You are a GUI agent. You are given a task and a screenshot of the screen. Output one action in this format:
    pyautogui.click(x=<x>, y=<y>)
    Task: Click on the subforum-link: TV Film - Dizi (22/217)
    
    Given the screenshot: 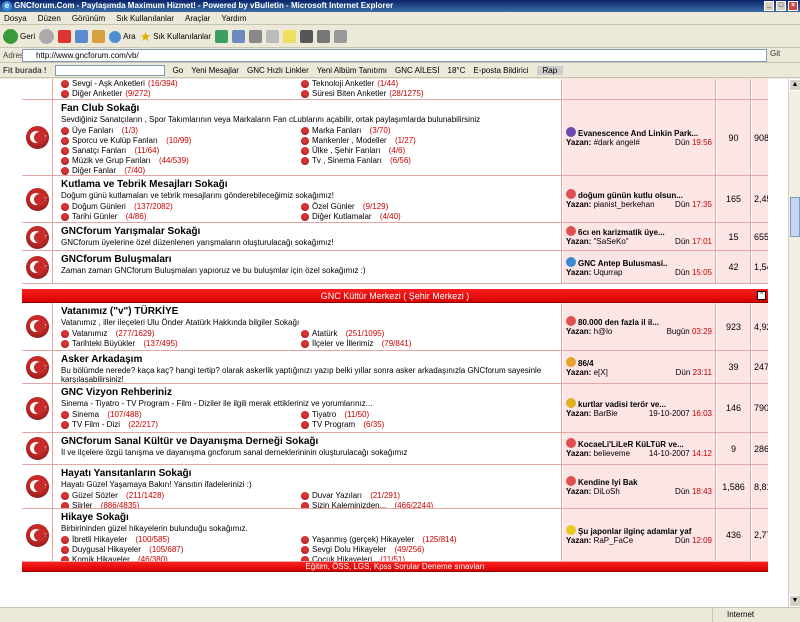 What is the action you would take?
    pyautogui.click(x=181, y=424)
    